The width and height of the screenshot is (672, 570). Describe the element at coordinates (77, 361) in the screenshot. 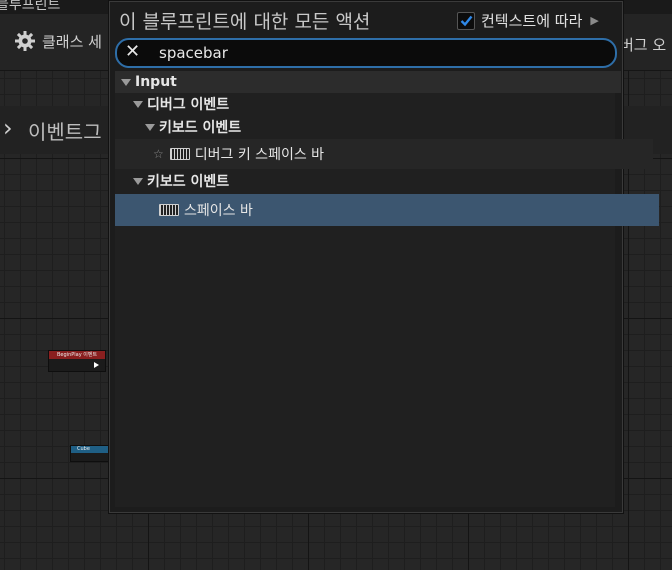

I see `begin-play-node: BeginPlay 이벤트` at that location.